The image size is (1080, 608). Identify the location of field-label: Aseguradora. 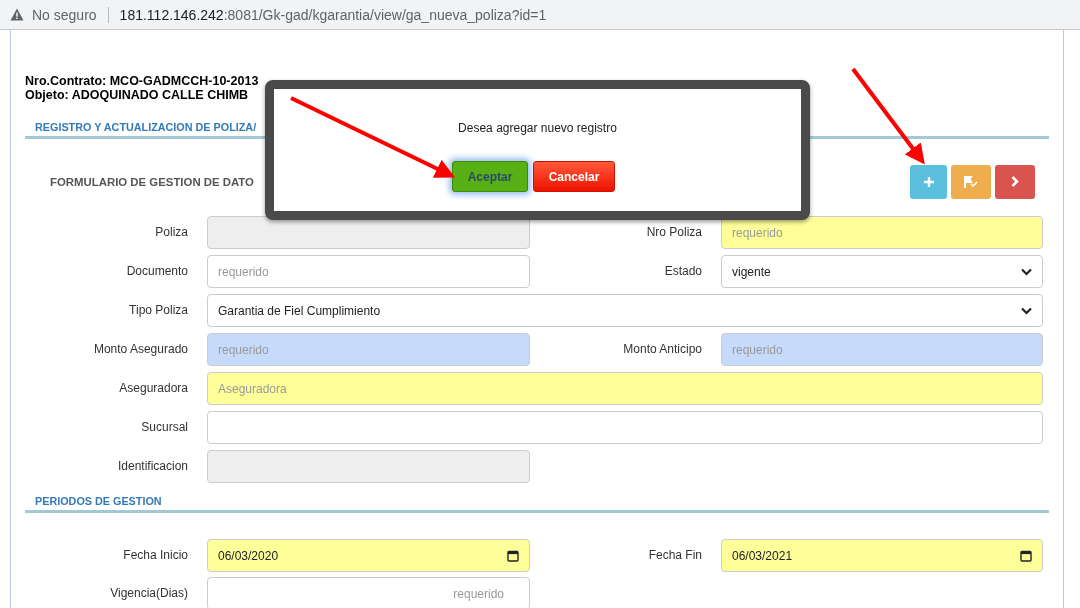
(153, 388).